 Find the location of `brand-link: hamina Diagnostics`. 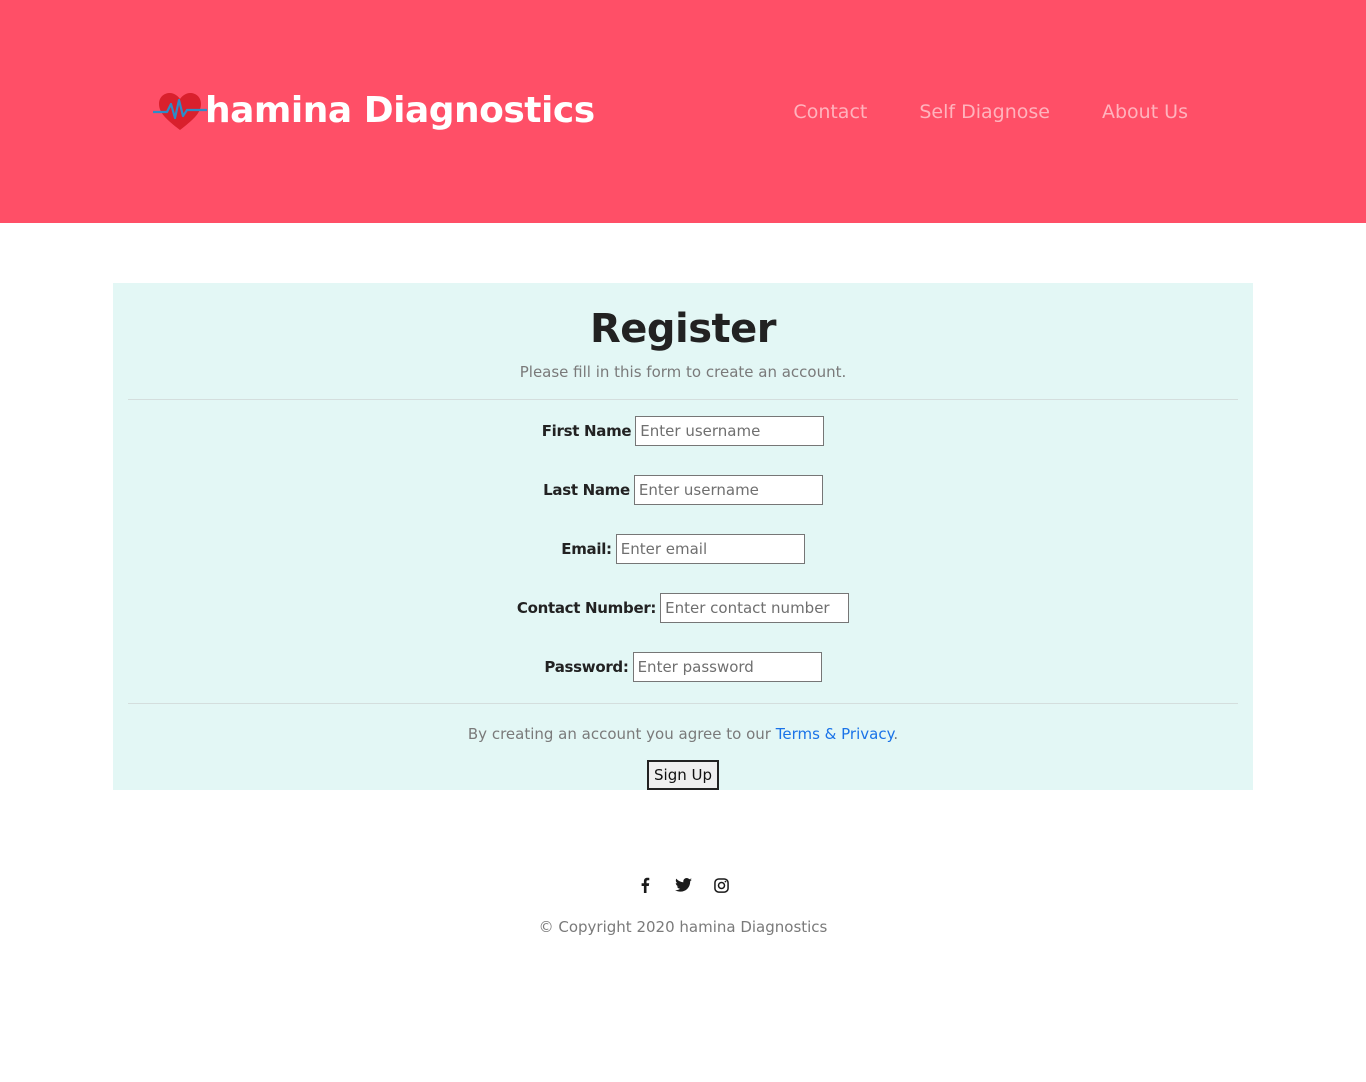

brand-link: hamina Diagnostics is located at coordinates (374, 111).